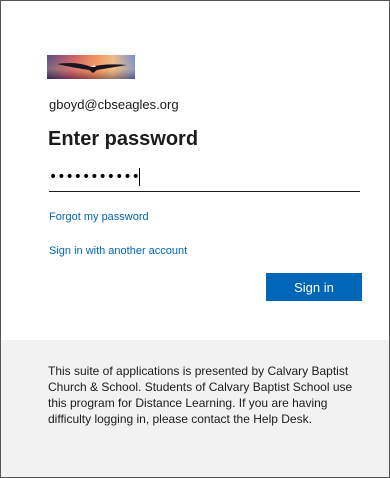 Image resolution: width=390 pixels, height=478 pixels. Describe the element at coordinates (123, 139) in the screenshot. I see `page-title: Enter password` at that location.